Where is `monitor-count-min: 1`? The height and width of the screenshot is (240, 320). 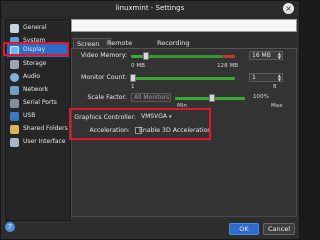 monitor-count-min: 1 is located at coordinates (133, 87).